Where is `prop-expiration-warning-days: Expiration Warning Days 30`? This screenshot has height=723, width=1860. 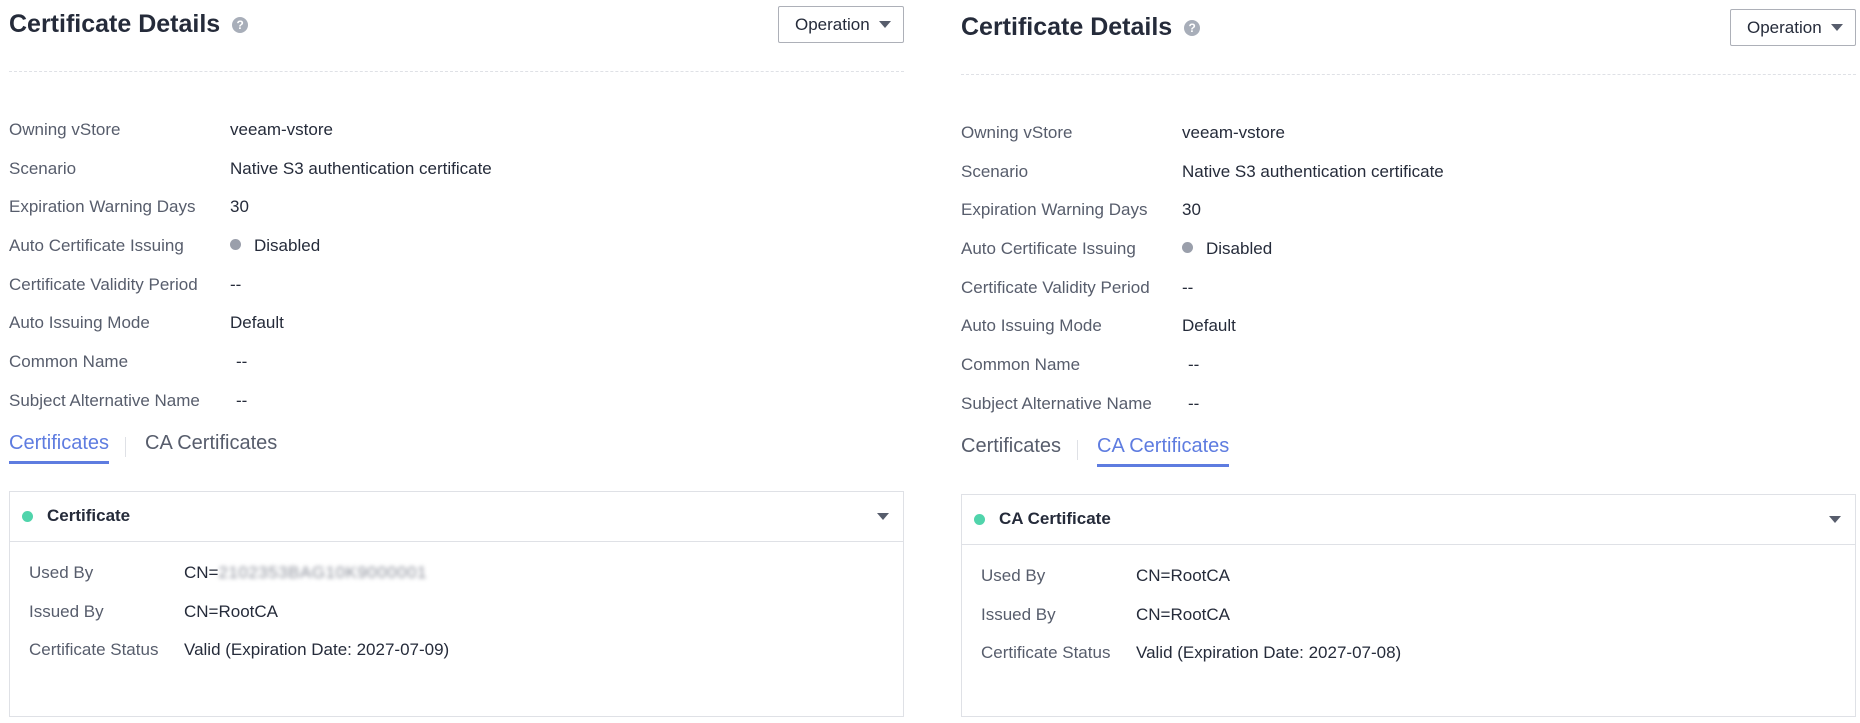
prop-expiration-warning-days: Expiration Warning Days 30 is located at coordinates (1311, 213).